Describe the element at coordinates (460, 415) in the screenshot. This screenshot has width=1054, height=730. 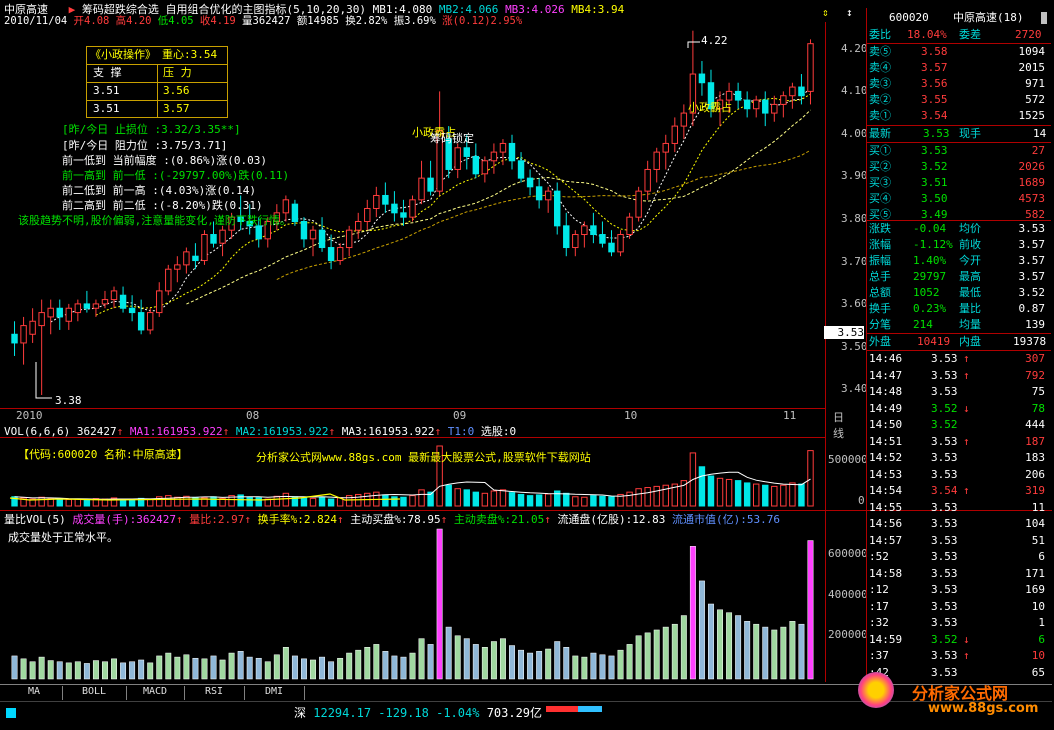
I see `x-label-09: 09` at that location.